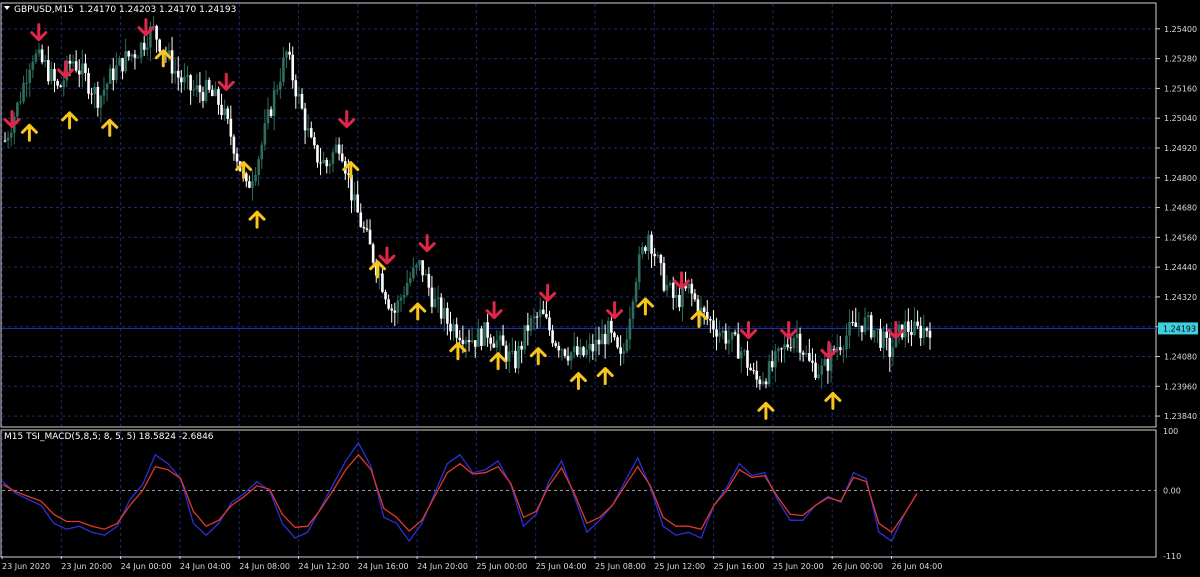 Image resolution: width=1200 pixels, height=577 pixels. What do you see at coordinates (917, 566) in the screenshot?
I see `time-label: 26 Jun 04:00` at bounding box center [917, 566].